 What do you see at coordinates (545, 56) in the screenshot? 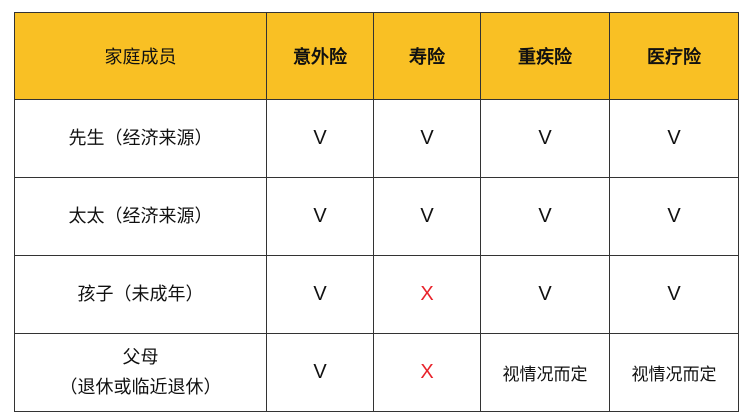
I see `header-critical-illness-insurance: 重疾险` at bounding box center [545, 56].